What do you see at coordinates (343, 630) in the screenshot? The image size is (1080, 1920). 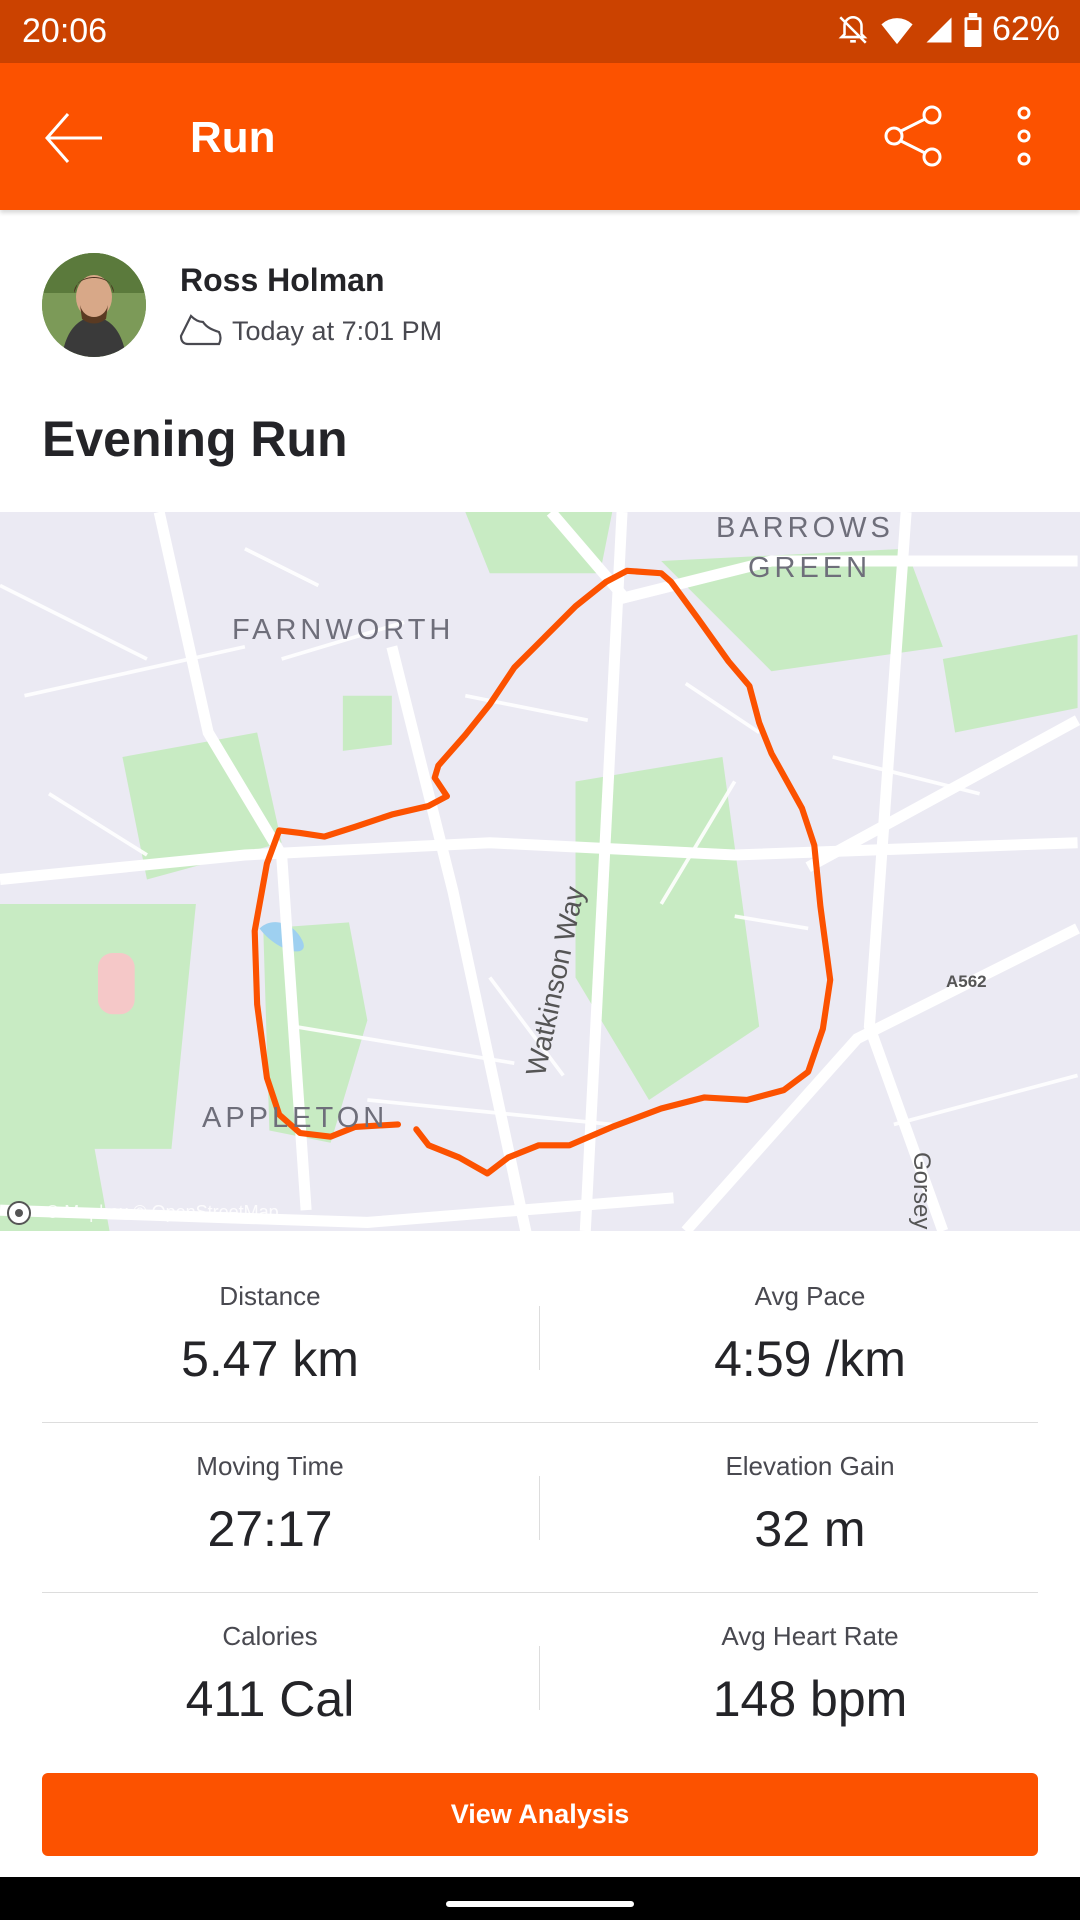 I see `map-label-farnworth: FARNWORTH` at bounding box center [343, 630].